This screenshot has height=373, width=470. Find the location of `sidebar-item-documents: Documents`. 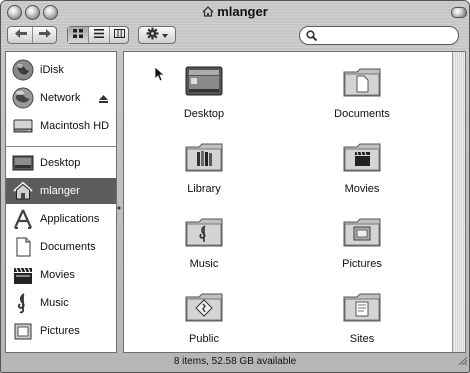

sidebar-item-documents: Documents is located at coordinates (61, 247).